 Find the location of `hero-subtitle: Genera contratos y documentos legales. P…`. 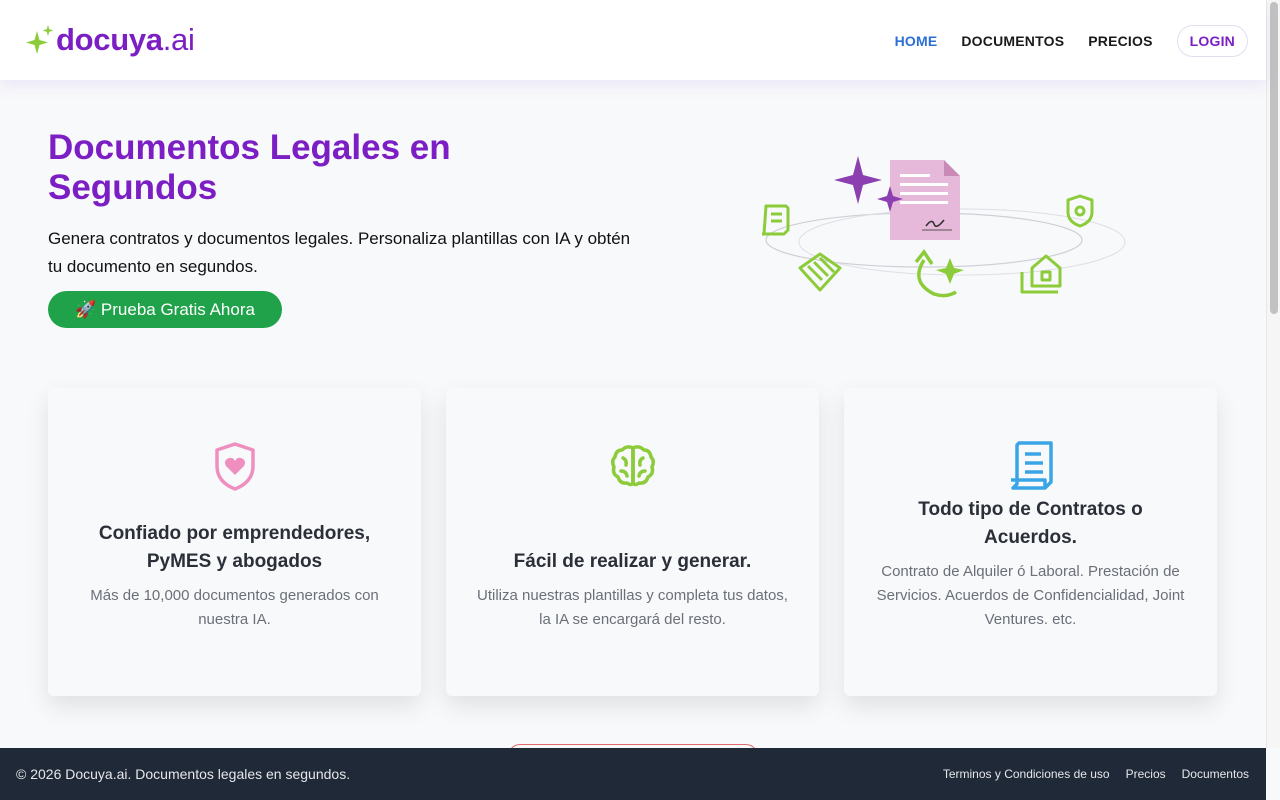

hero-subtitle: Genera contratos y documentos legales. P… is located at coordinates (339, 252).